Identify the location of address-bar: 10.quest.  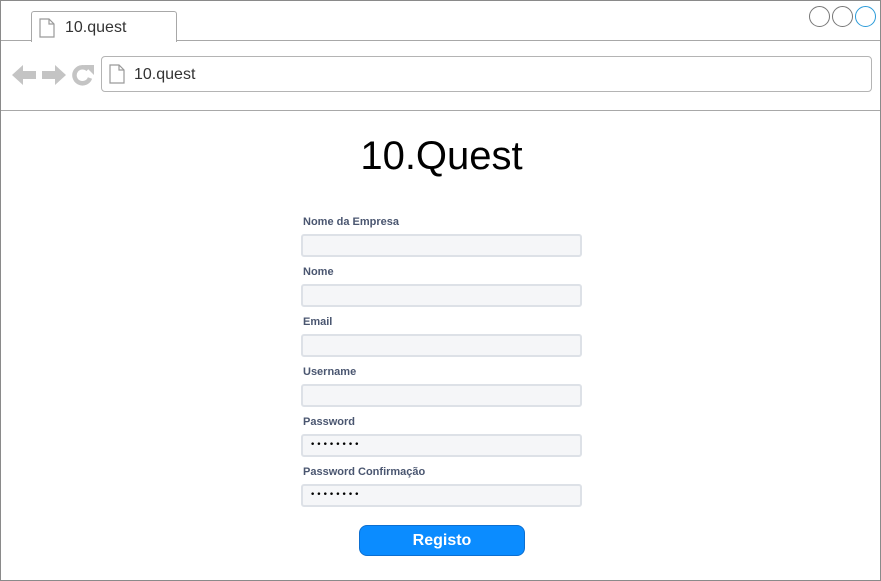
(486, 74).